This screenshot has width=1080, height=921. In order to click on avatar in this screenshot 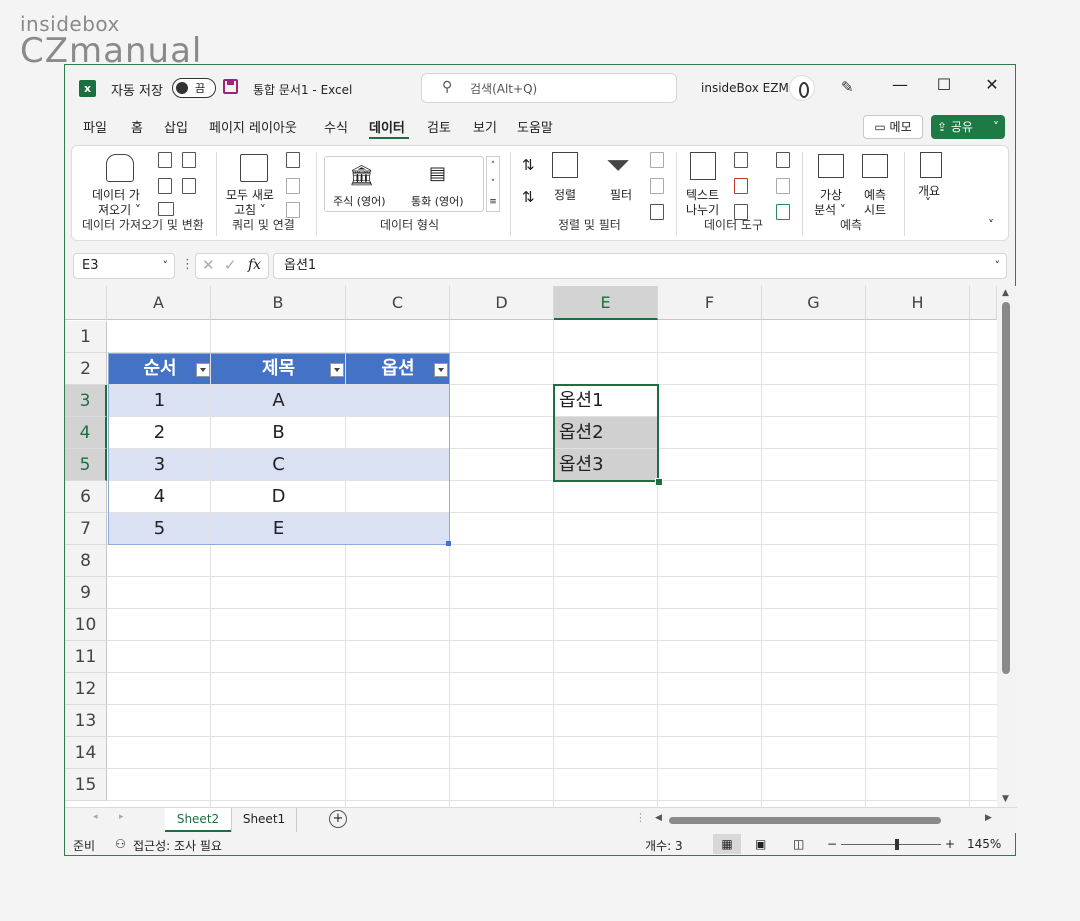, I will do `click(802, 88)`.